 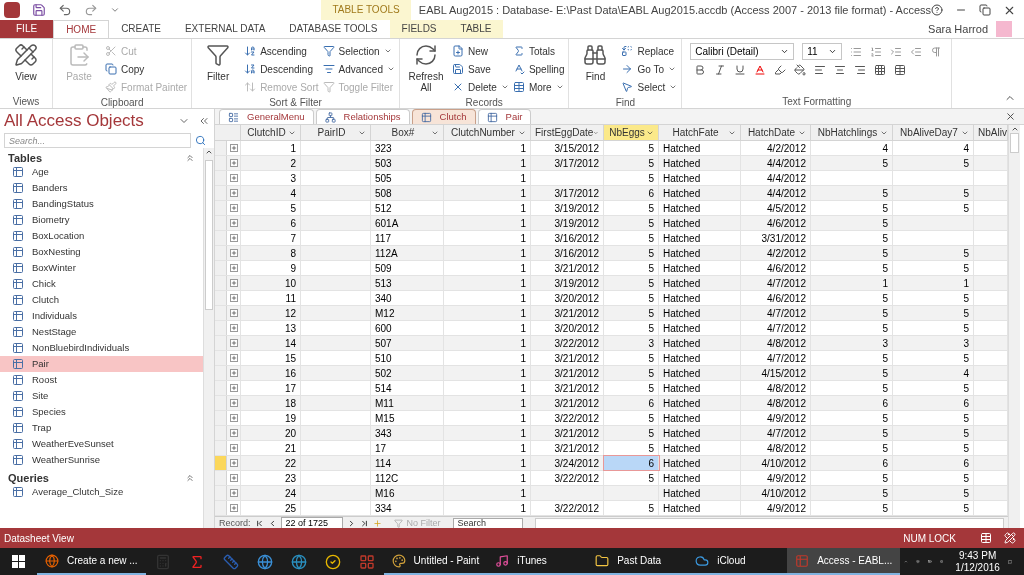 What do you see at coordinates (218, 69) in the screenshot?
I see `ribbon-large-button: Filter` at bounding box center [218, 69].